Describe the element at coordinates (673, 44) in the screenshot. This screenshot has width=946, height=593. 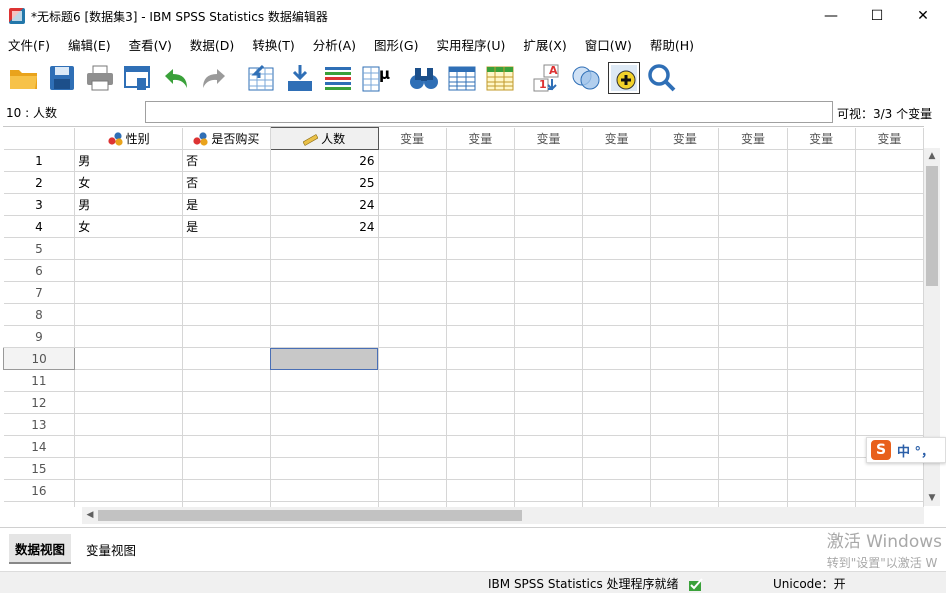
I see `menu-help: 帮助(H)` at that location.